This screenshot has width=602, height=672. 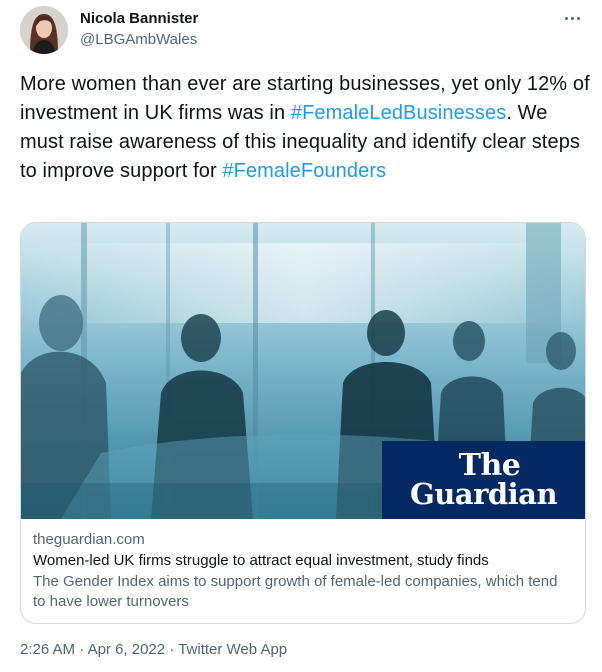 I want to click on avatar-photo, so click(x=44, y=30).